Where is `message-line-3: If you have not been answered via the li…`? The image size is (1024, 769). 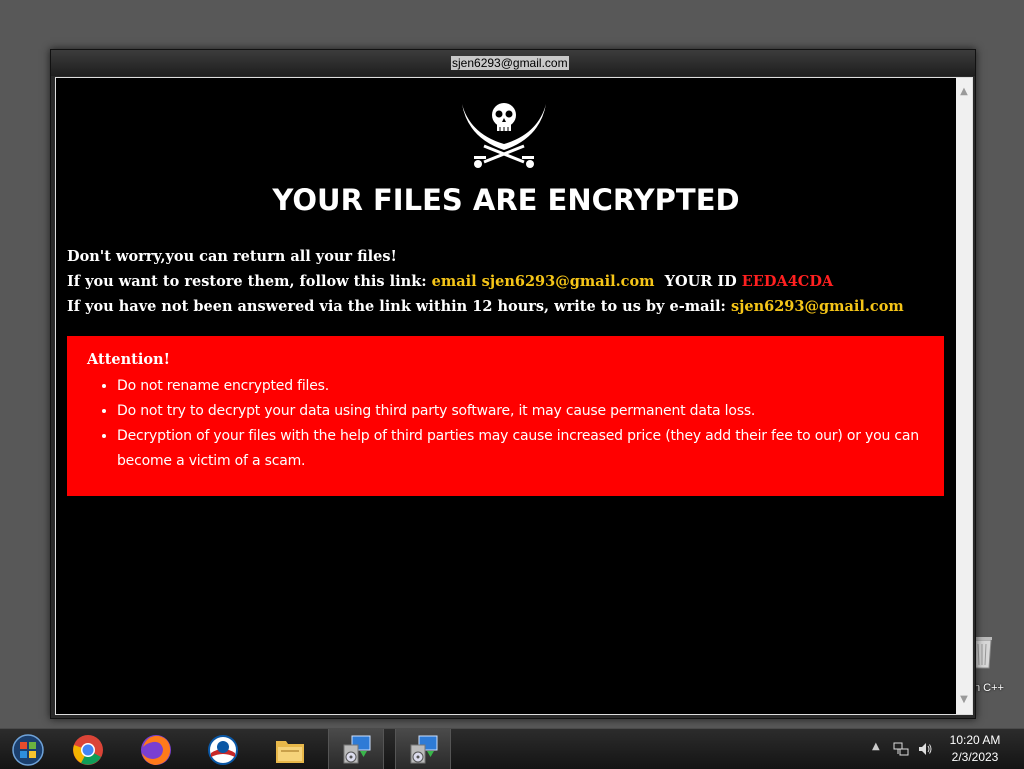
message-line-3: If you have not been answered via the li… is located at coordinates (485, 306).